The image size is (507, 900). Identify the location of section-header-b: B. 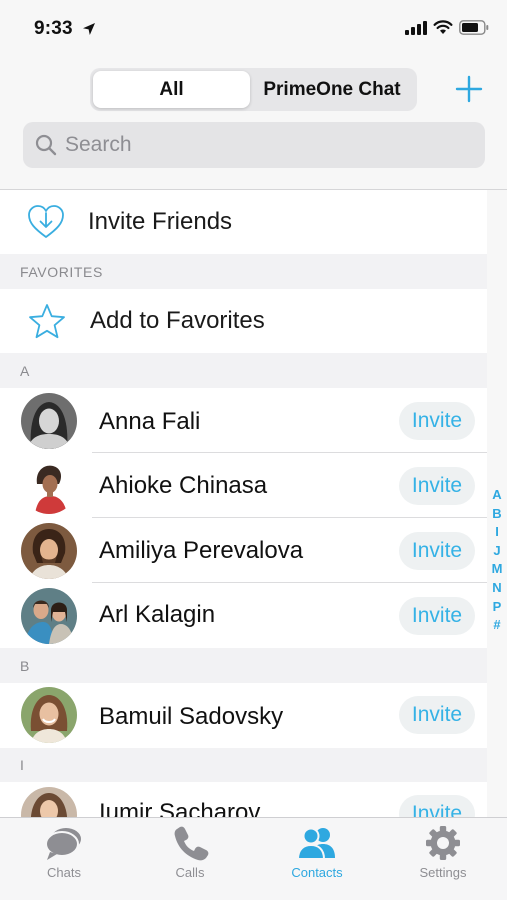
(243, 665).